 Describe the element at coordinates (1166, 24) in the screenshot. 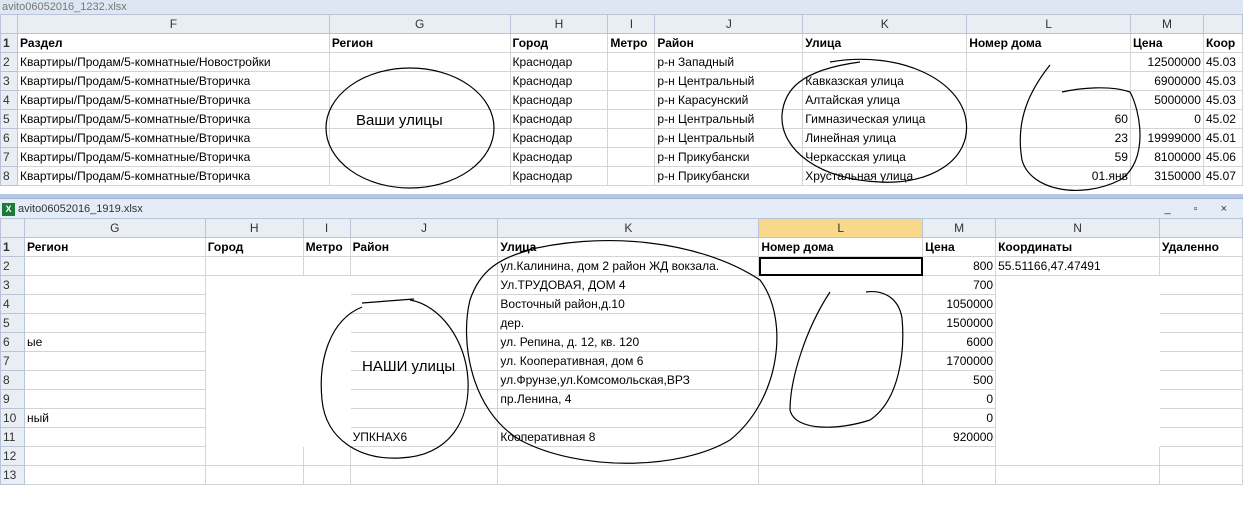

I see `column-header: M` at that location.